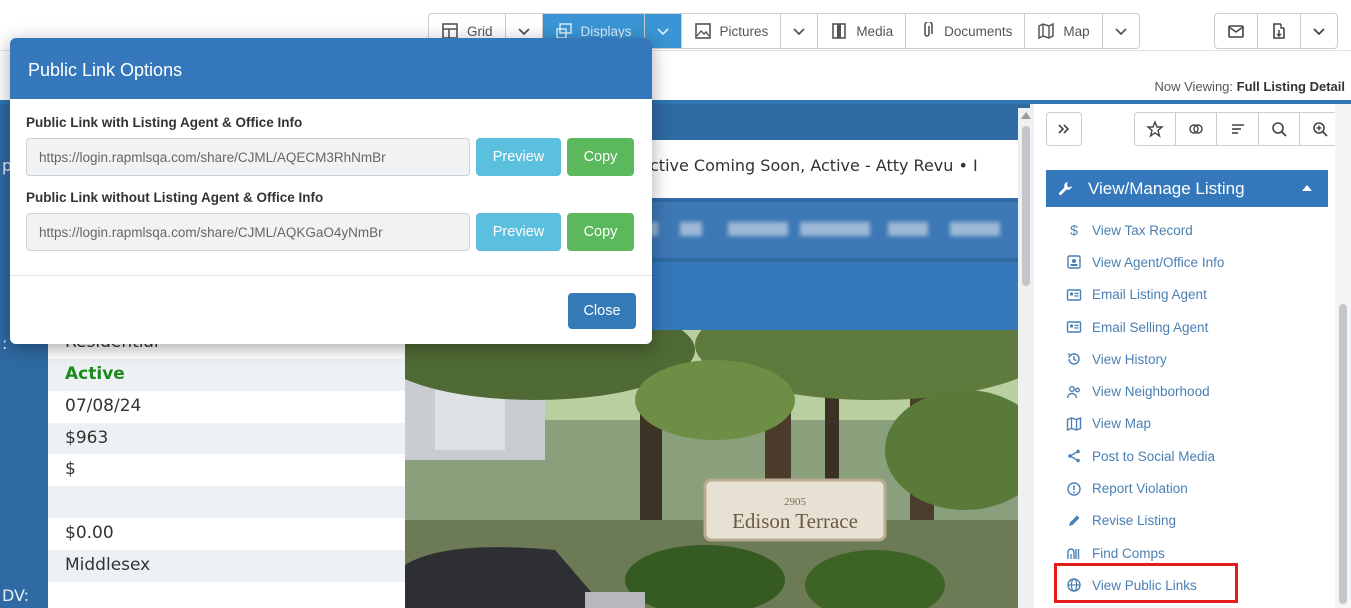 Image resolution: width=1351 pixels, height=608 pixels. I want to click on zoom-button, so click(1320, 129).